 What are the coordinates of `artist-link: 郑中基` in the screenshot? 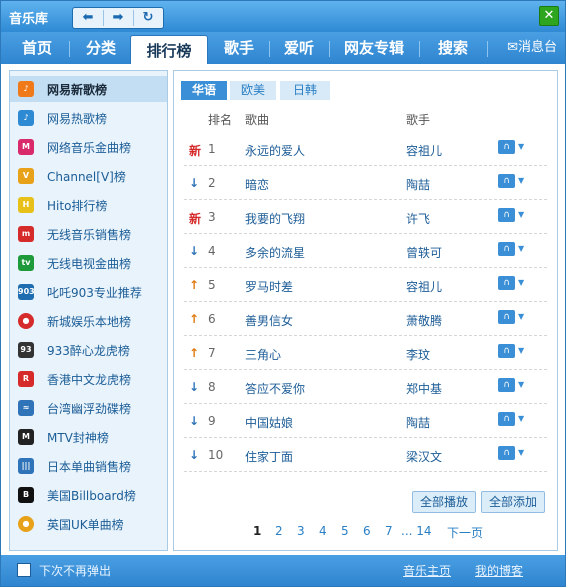 It's located at (424, 388).